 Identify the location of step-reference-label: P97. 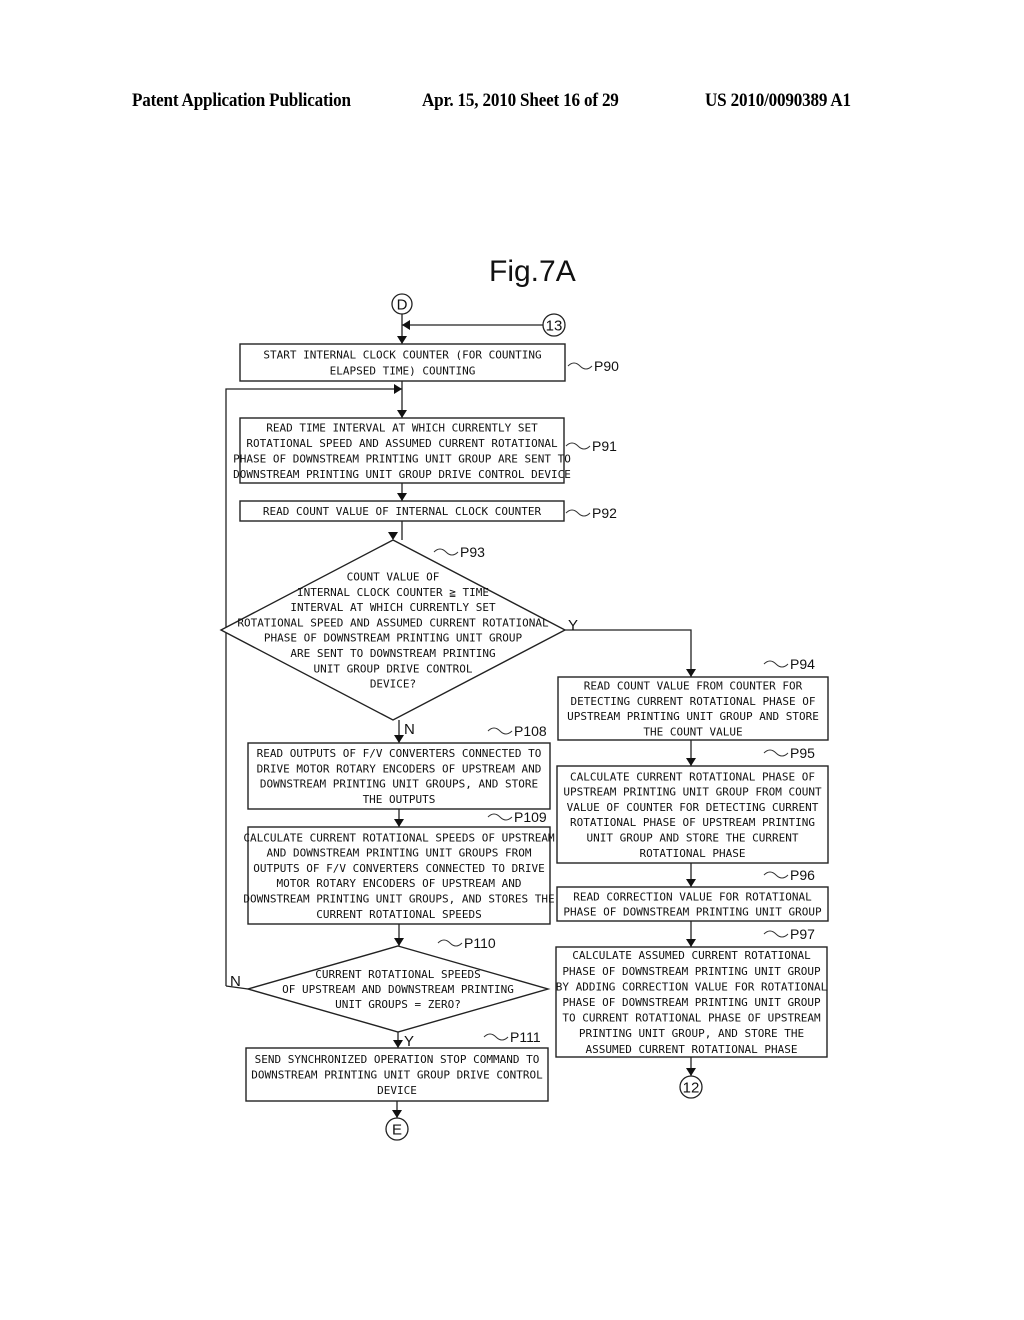
(802, 934).